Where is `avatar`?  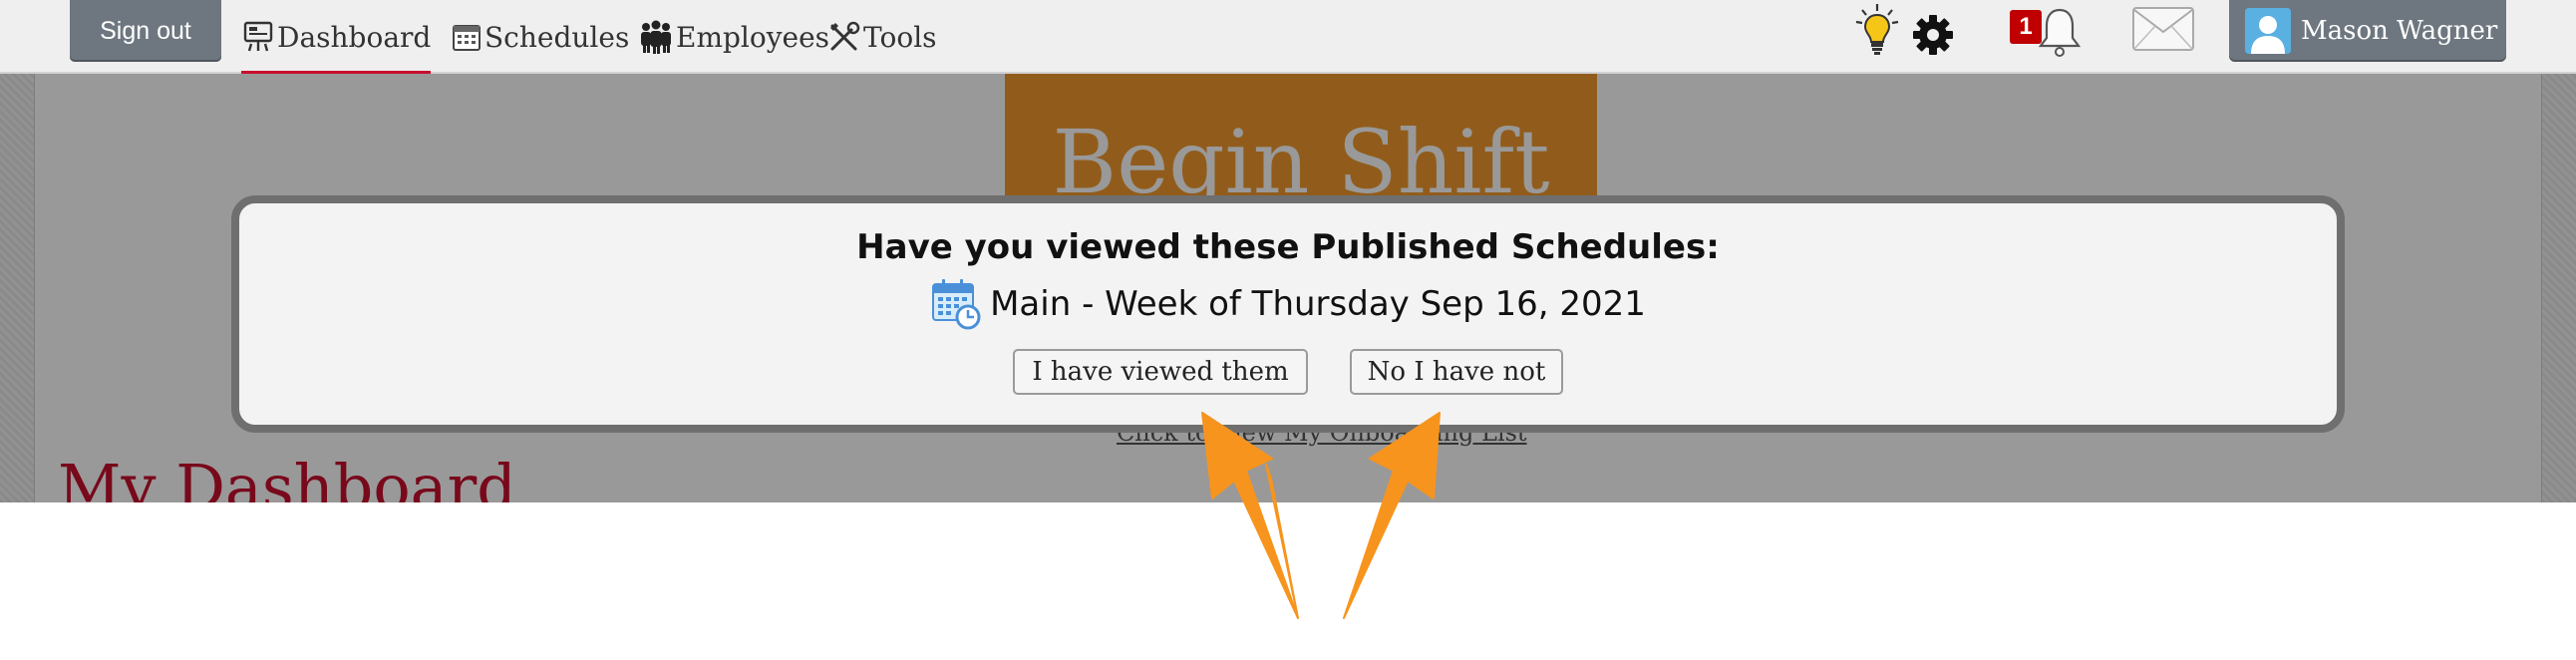
avatar is located at coordinates (2268, 31).